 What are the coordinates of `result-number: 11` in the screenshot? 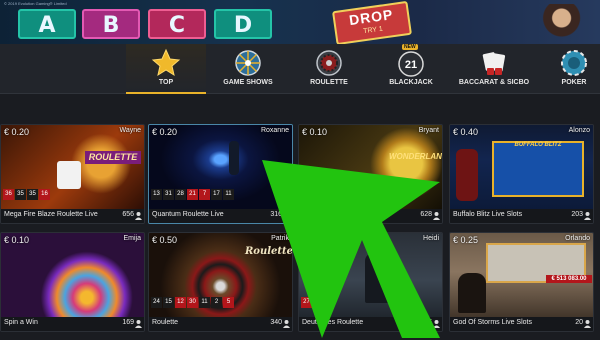 It's located at (204, 302).